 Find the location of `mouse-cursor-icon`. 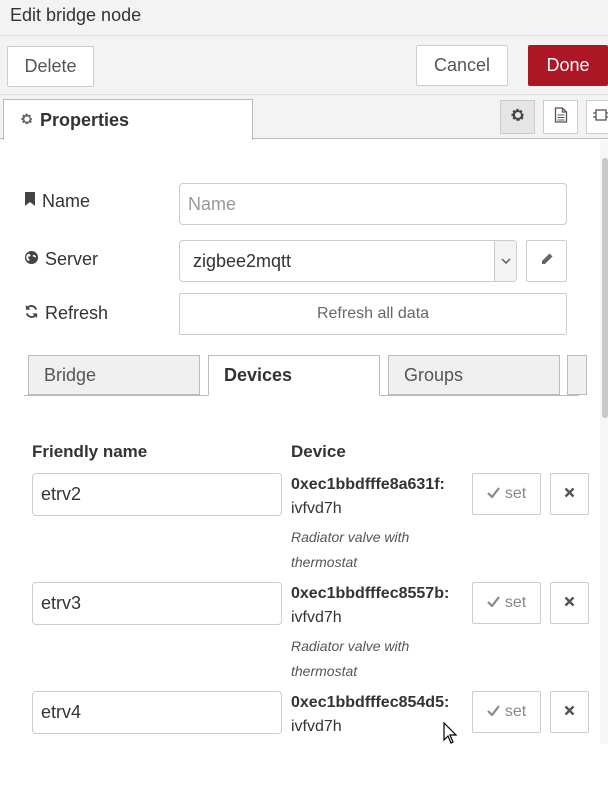

mouse-cursor-icon is located at coordinates (450, 735).